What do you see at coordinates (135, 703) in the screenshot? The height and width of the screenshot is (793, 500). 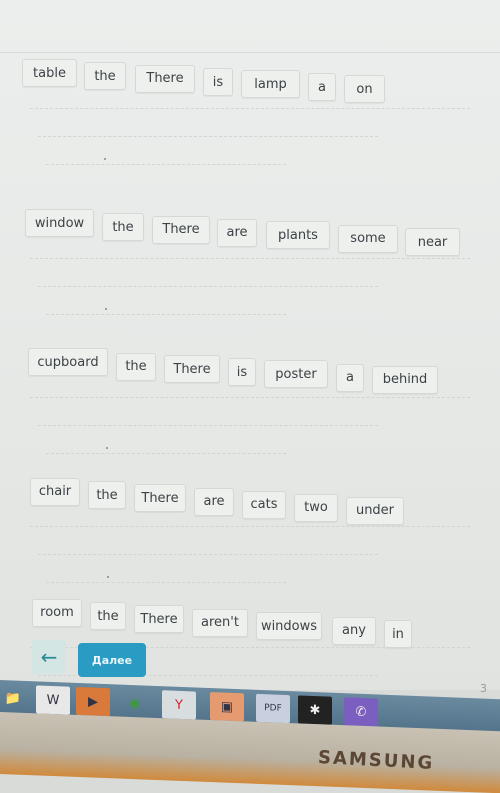 I see `chrome-icon: ◉` at bounding box center [135, 703].